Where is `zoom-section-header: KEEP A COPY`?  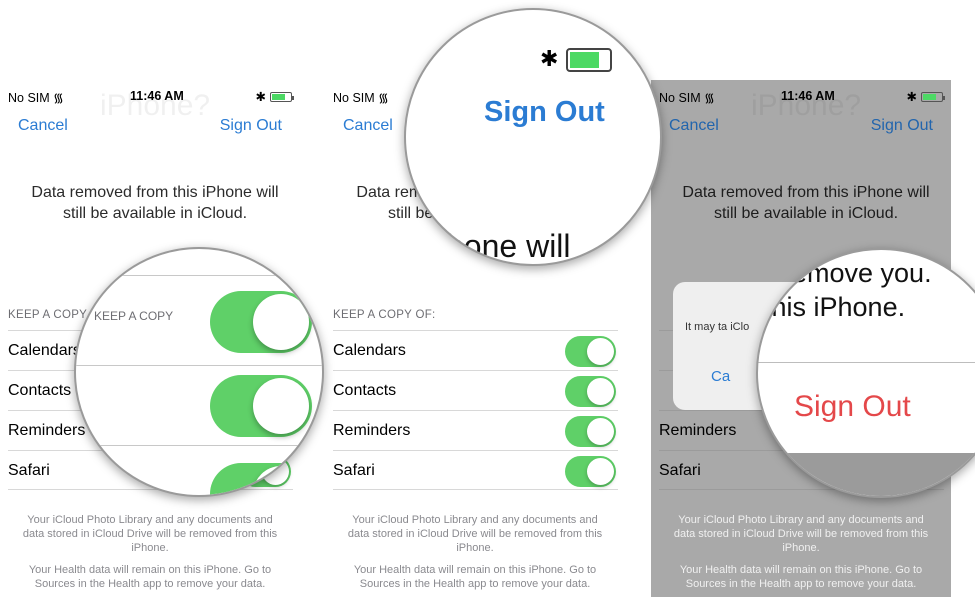
zoom-section-header: KEEP A COPY is located at coordinates (134, 316).